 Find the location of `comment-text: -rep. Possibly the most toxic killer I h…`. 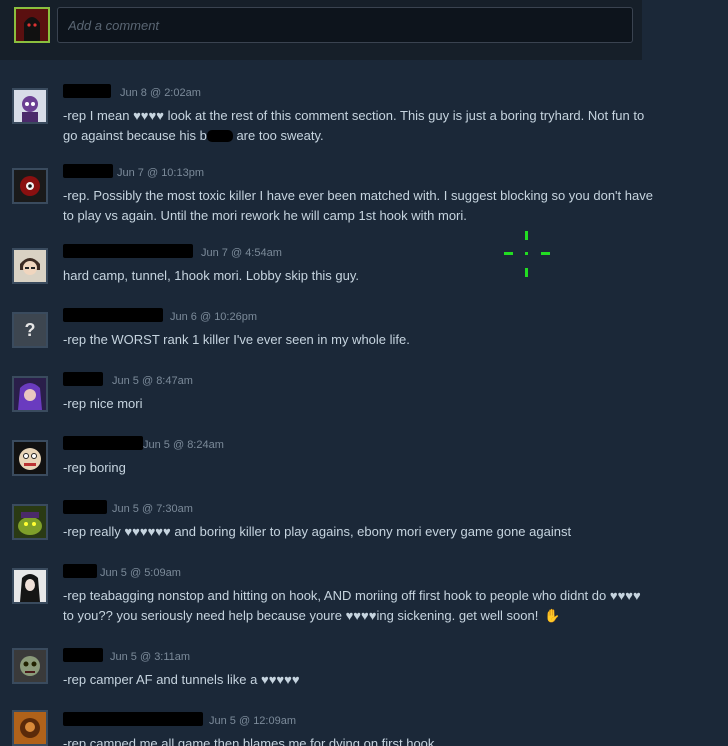

comment-text: -rep. Possibly the most toxic killer I h… is located at coordinates (358, 205).